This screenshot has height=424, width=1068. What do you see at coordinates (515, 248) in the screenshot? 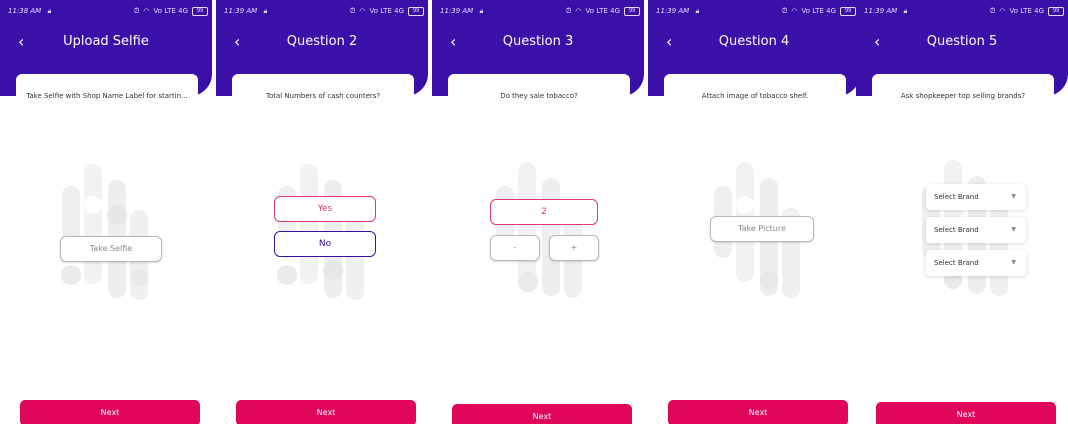
I see `decrement-button: -` at bounding box center [515, 248].